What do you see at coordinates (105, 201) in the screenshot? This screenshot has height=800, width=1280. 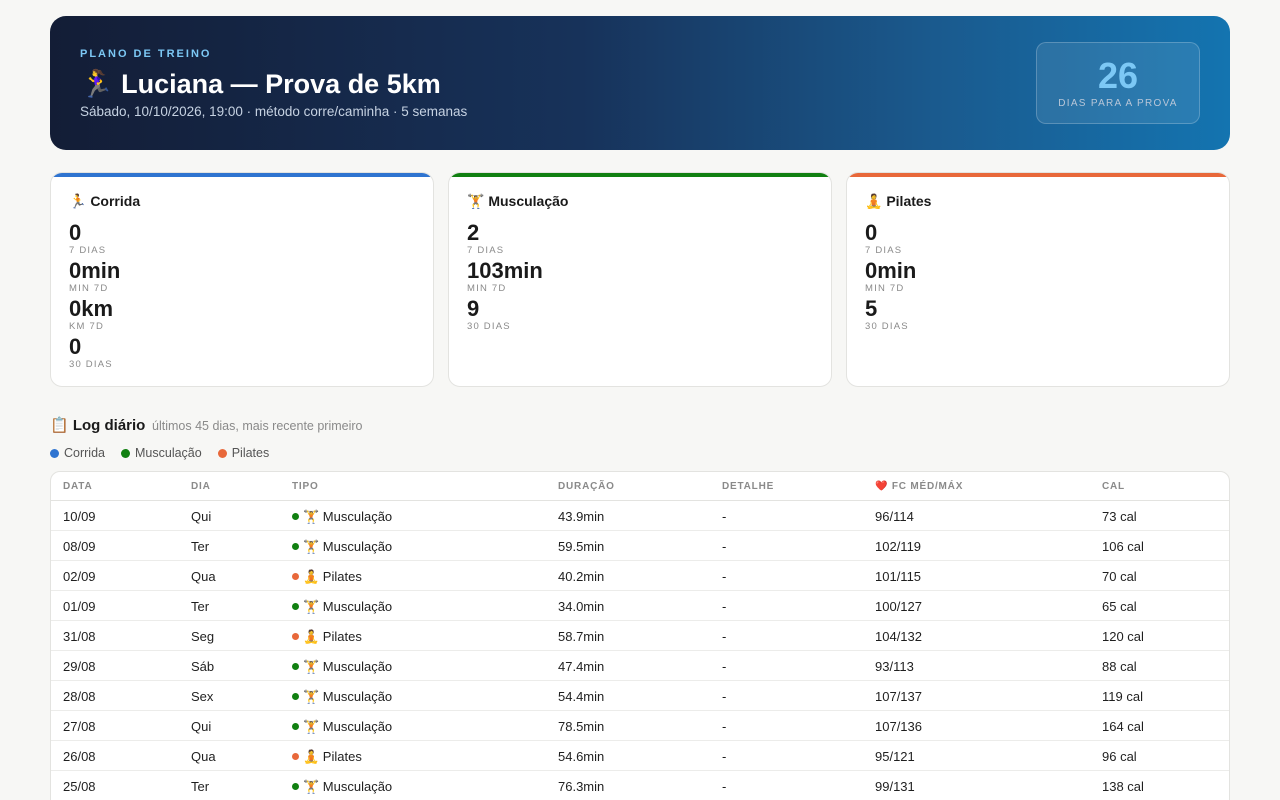 I see `card-title: 🏃 Corrida` at bounding box center [105, 201].